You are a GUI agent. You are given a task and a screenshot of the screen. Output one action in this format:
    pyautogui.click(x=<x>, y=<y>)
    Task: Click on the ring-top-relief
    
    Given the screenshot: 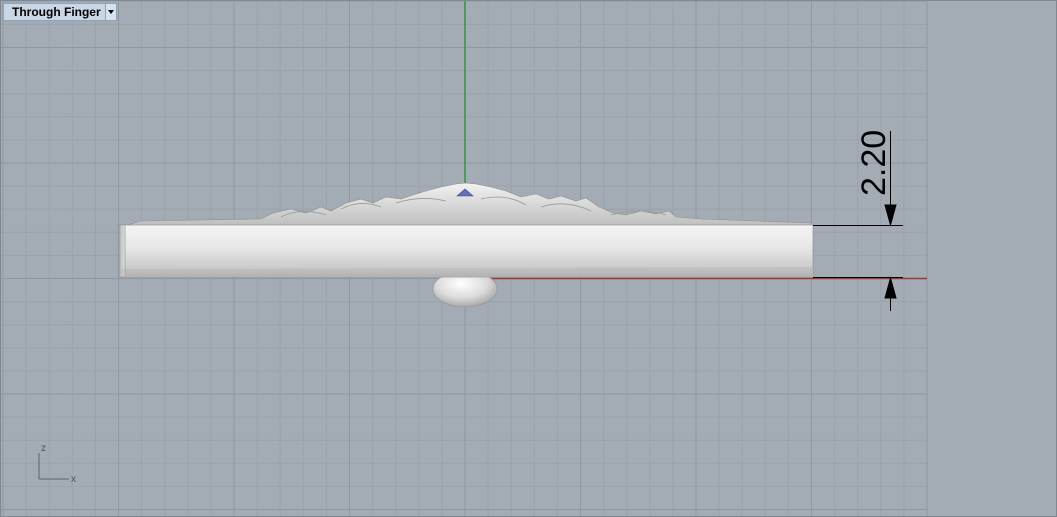 What is the action you would take?
    pyautogui.click(x=467, y=205)
    